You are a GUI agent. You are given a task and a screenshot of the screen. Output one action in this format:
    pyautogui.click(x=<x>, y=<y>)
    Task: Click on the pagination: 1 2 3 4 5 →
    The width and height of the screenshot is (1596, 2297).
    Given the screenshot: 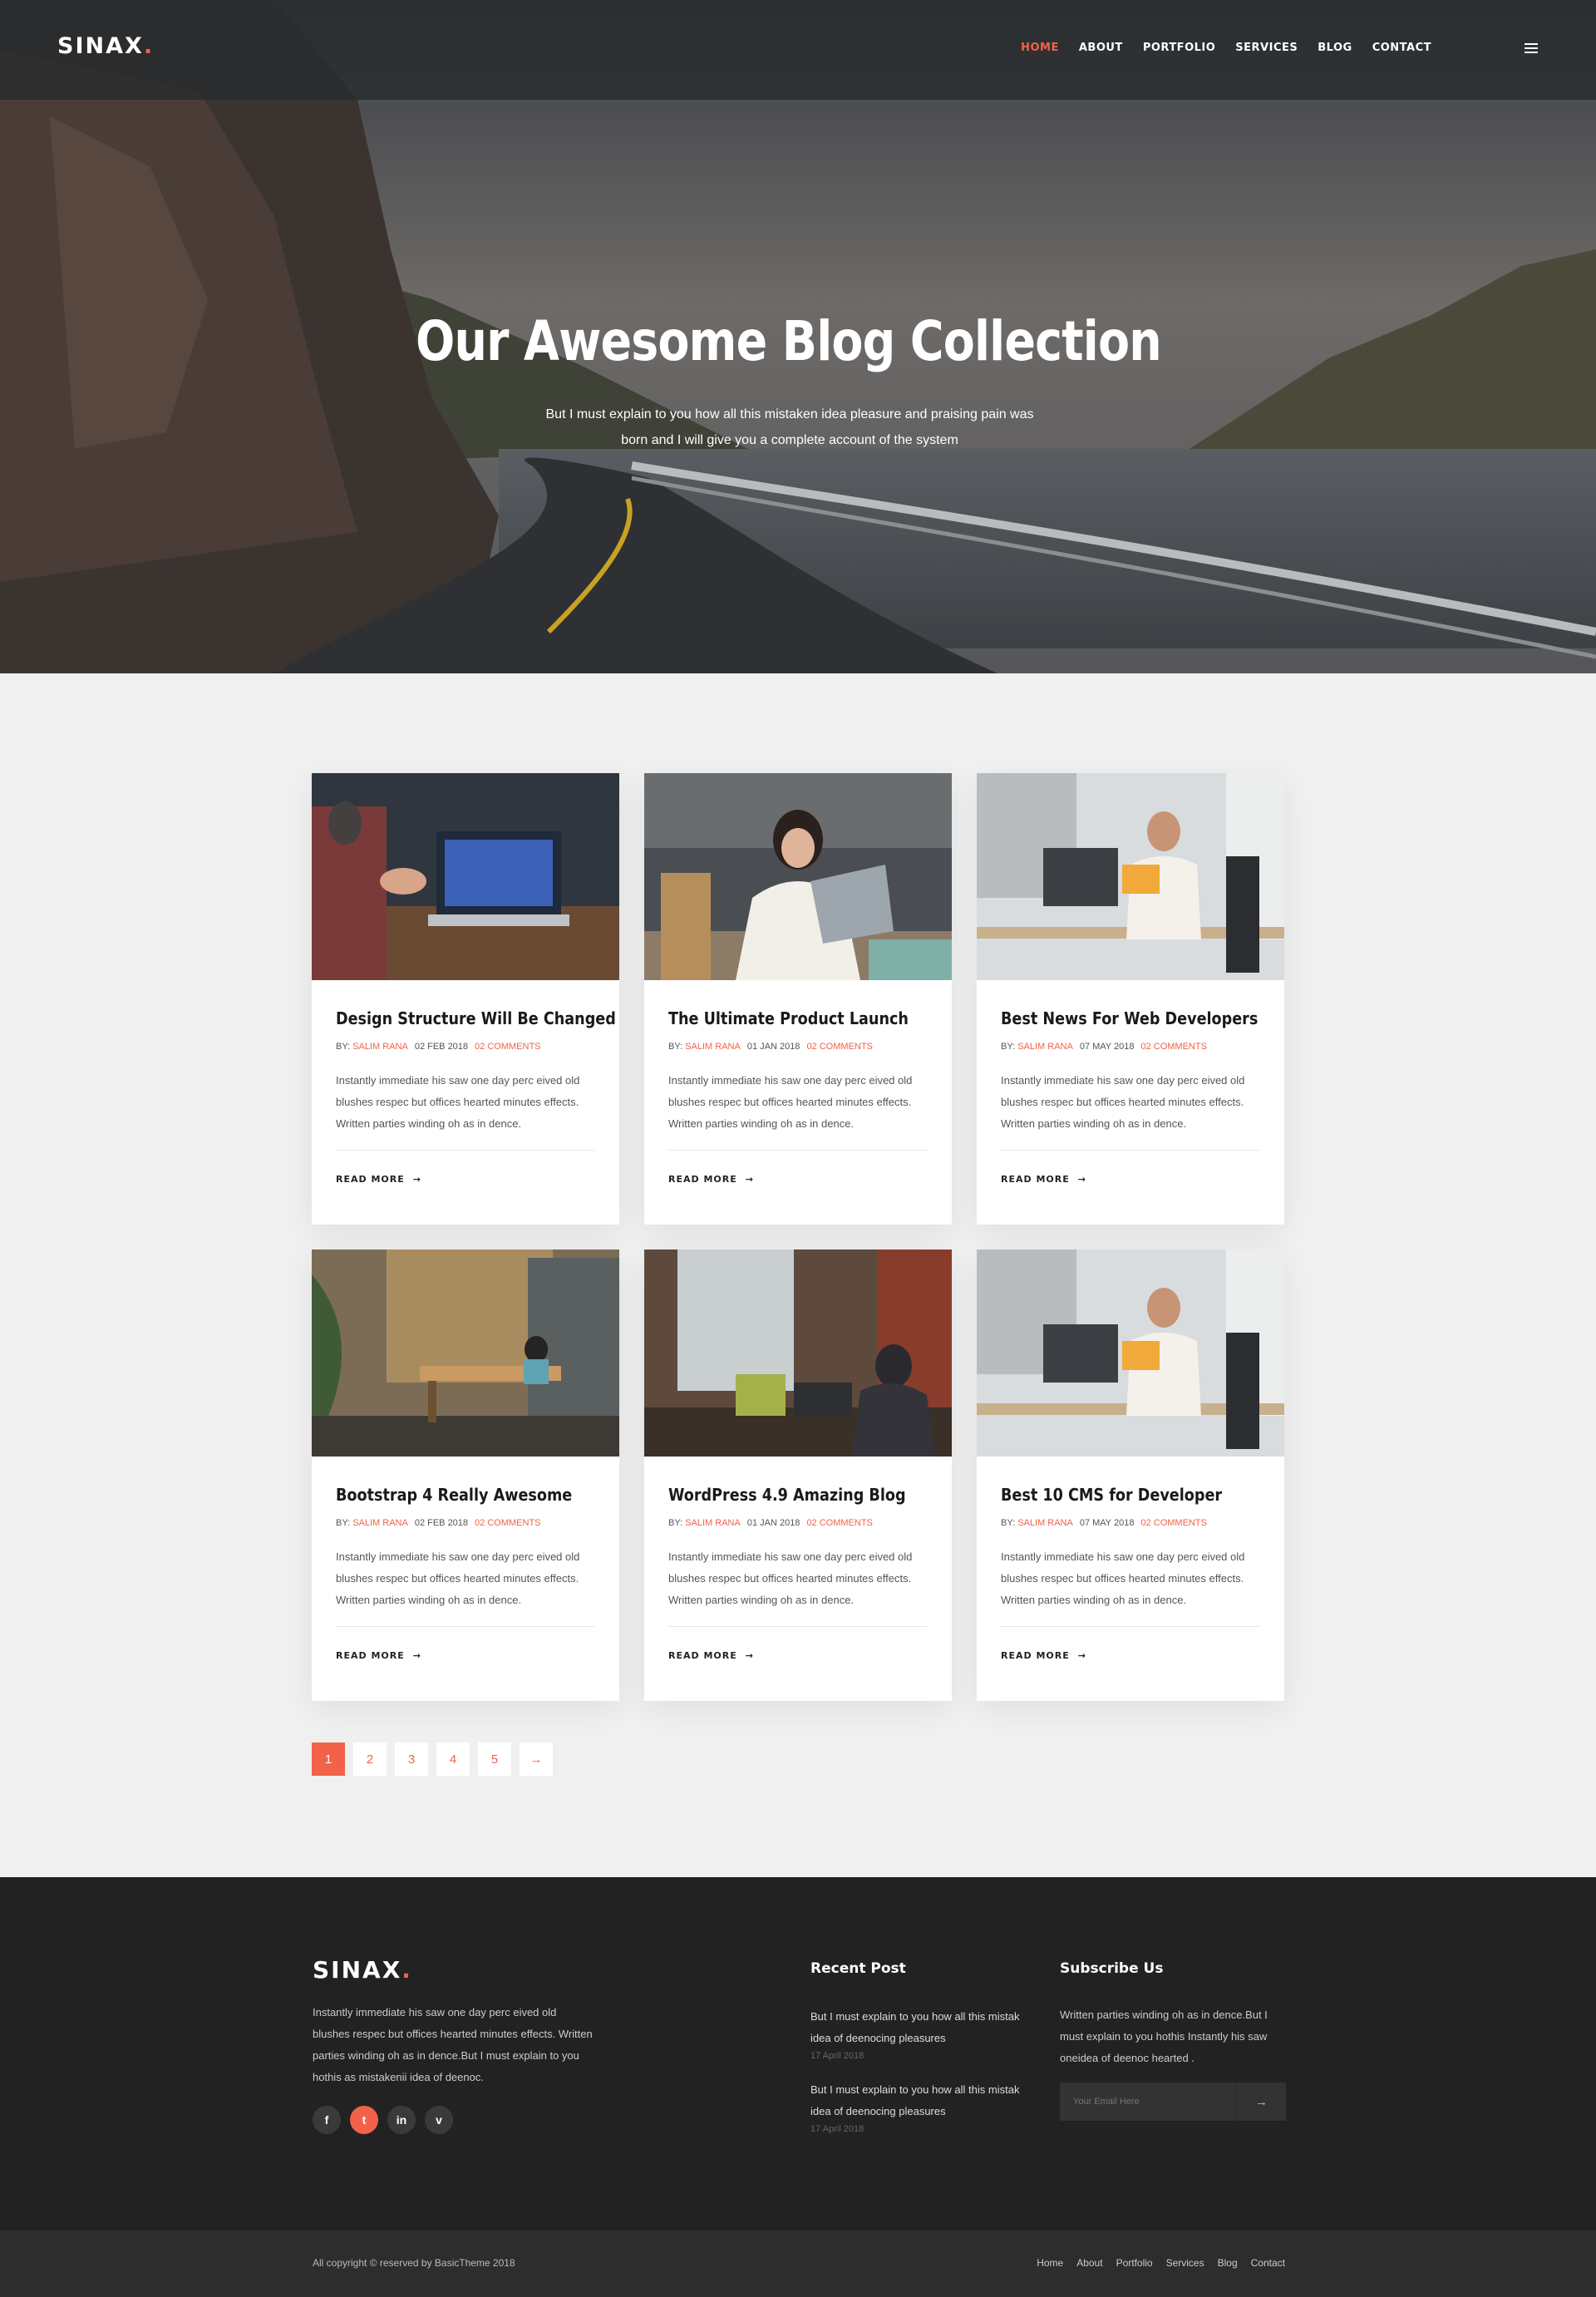 What is the action you would take?
    pyautogui.click(x=432, y=1759)
    